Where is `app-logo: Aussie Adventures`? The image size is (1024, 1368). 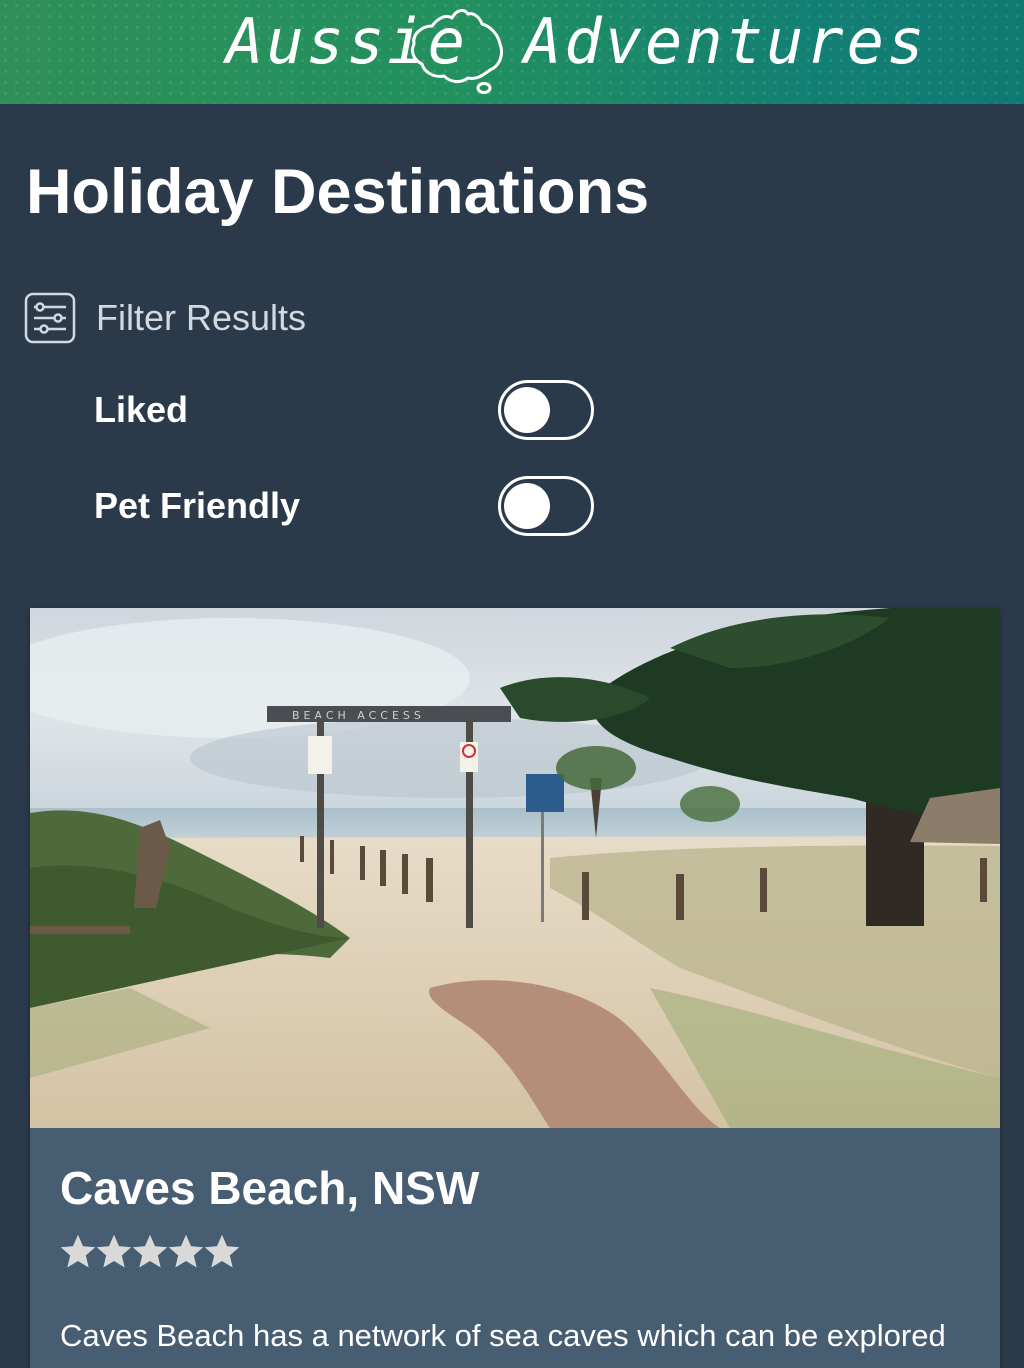 app-logo: Aussie Adventures is located at coordinates (512, 52).